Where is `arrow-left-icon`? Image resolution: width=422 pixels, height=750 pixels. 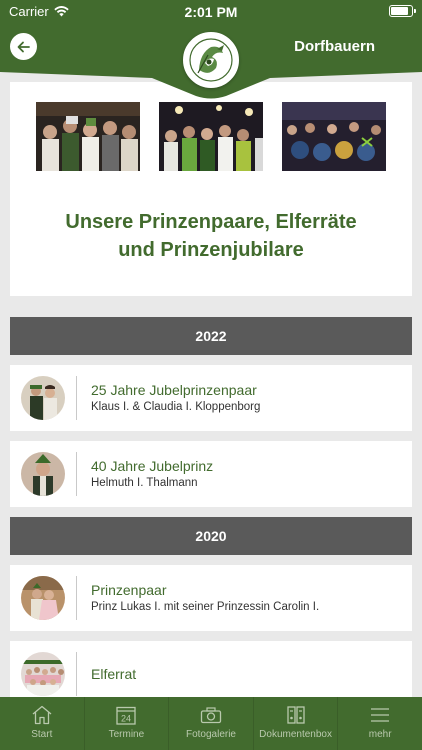 arrow-left-icon is located at coordinates (23, 46).